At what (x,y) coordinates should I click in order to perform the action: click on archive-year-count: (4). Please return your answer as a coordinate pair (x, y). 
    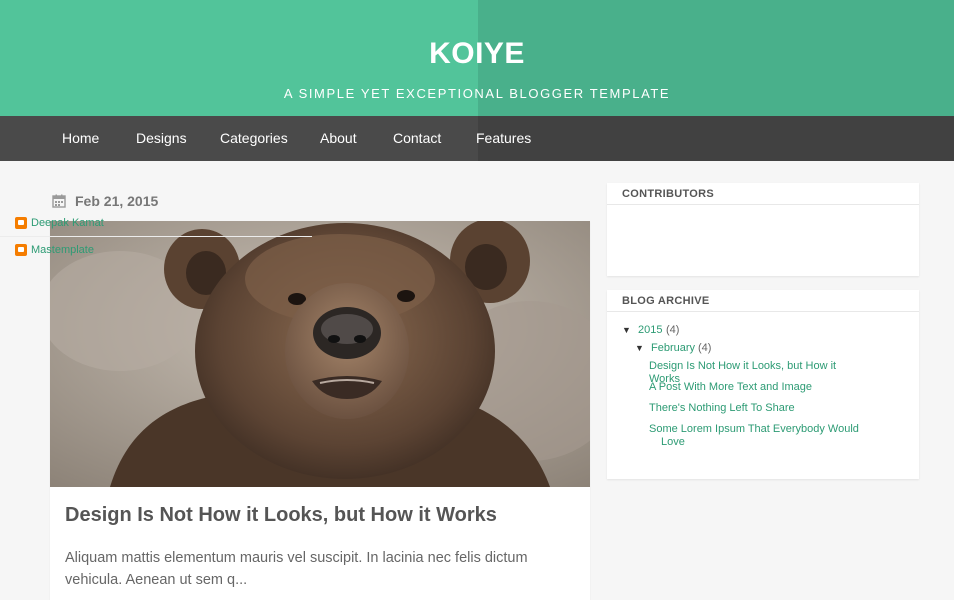
    Looking at the image, I should click on (673, 330).